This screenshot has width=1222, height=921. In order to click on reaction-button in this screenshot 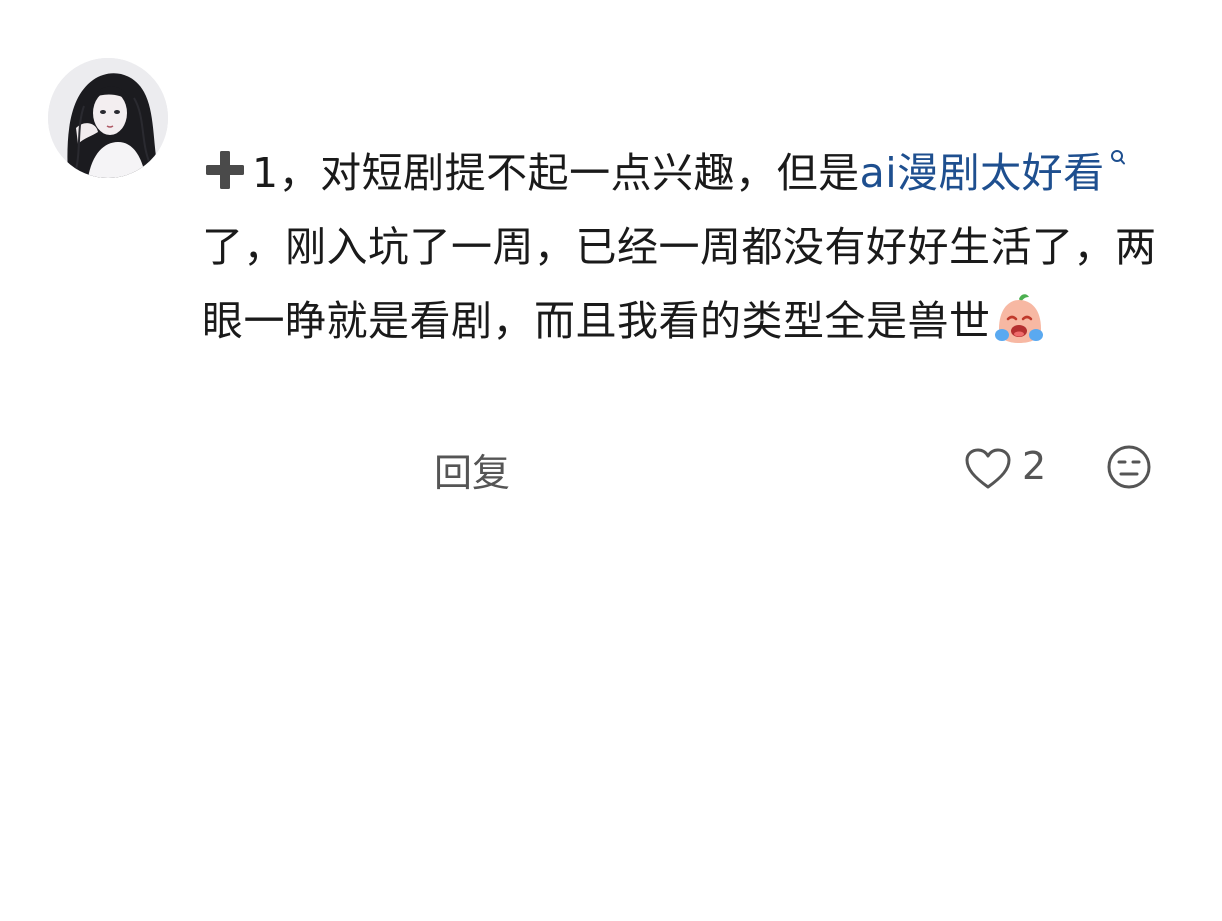, I will do `click(1129, 467)`.